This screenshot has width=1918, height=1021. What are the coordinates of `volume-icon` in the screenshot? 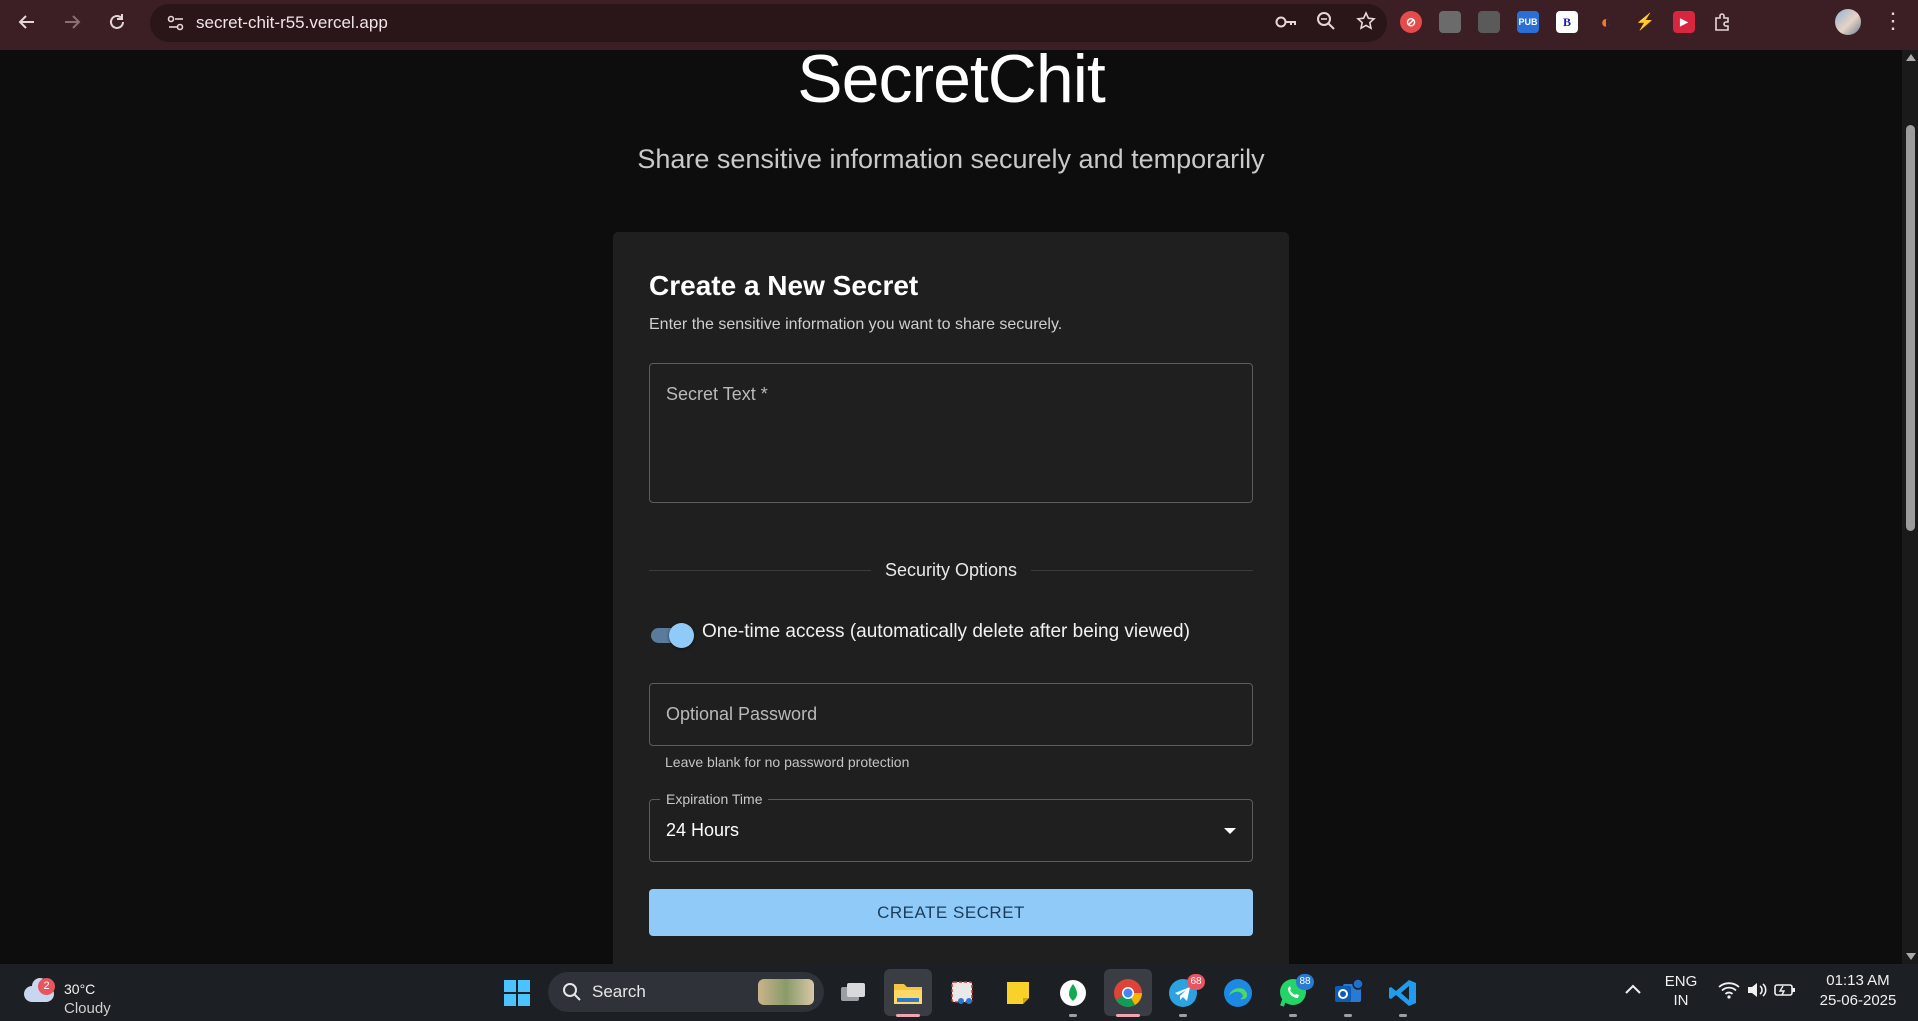 It's located at (1757, 992).